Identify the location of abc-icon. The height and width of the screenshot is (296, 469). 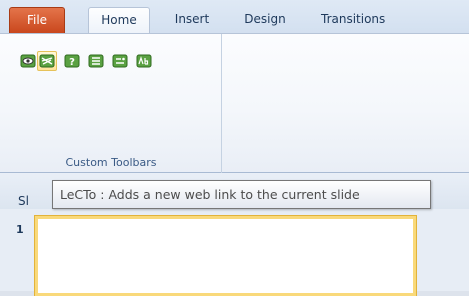
(144, 61).